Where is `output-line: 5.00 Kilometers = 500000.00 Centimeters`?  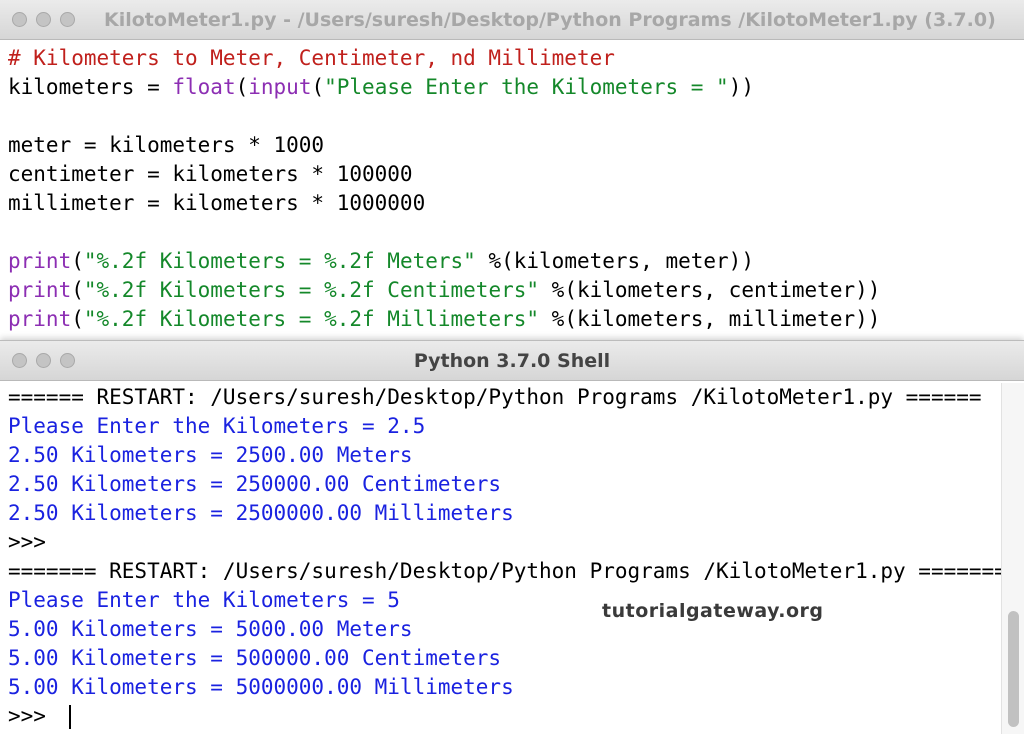 output-line: 5.00 Kilometers = 500000.00 Centimeters is located at coordinates (255, 658).